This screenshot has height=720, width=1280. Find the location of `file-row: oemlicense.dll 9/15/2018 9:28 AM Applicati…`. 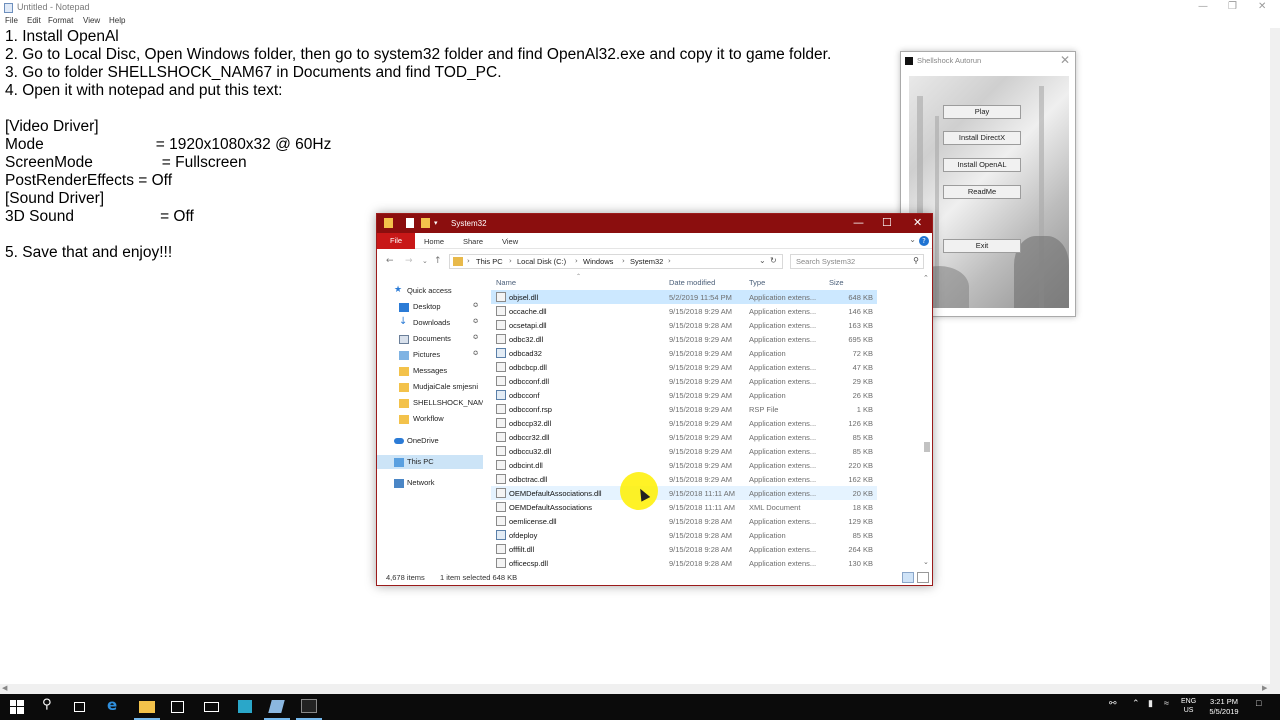

file-row: oemlicense.dll 9/15/2018 9:28 AM Applicati… is located at coordinates (684, 521).